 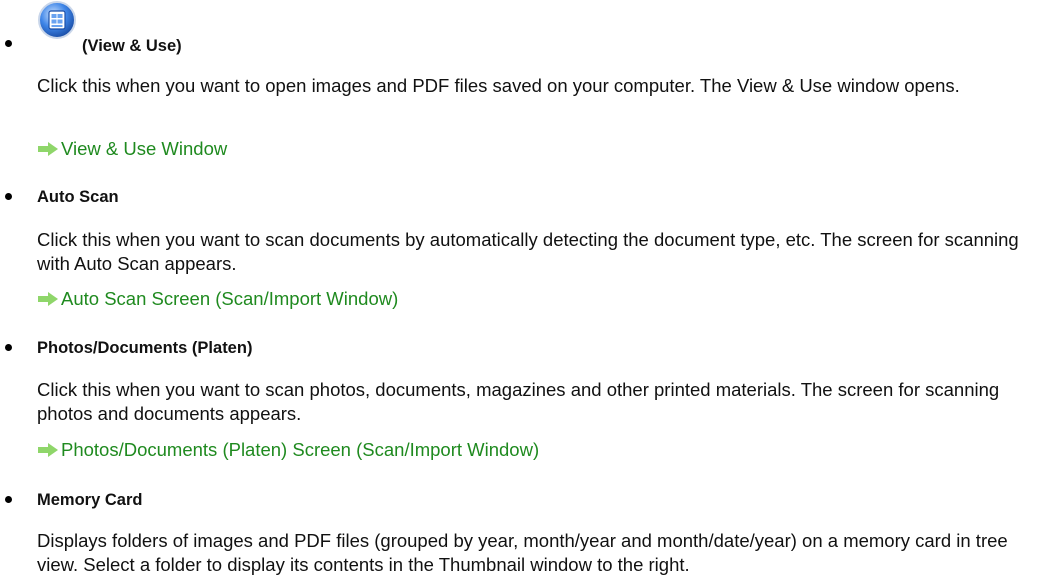 I want to click on view-use-window-link: View & Use Window, so click(x=132, y=149).